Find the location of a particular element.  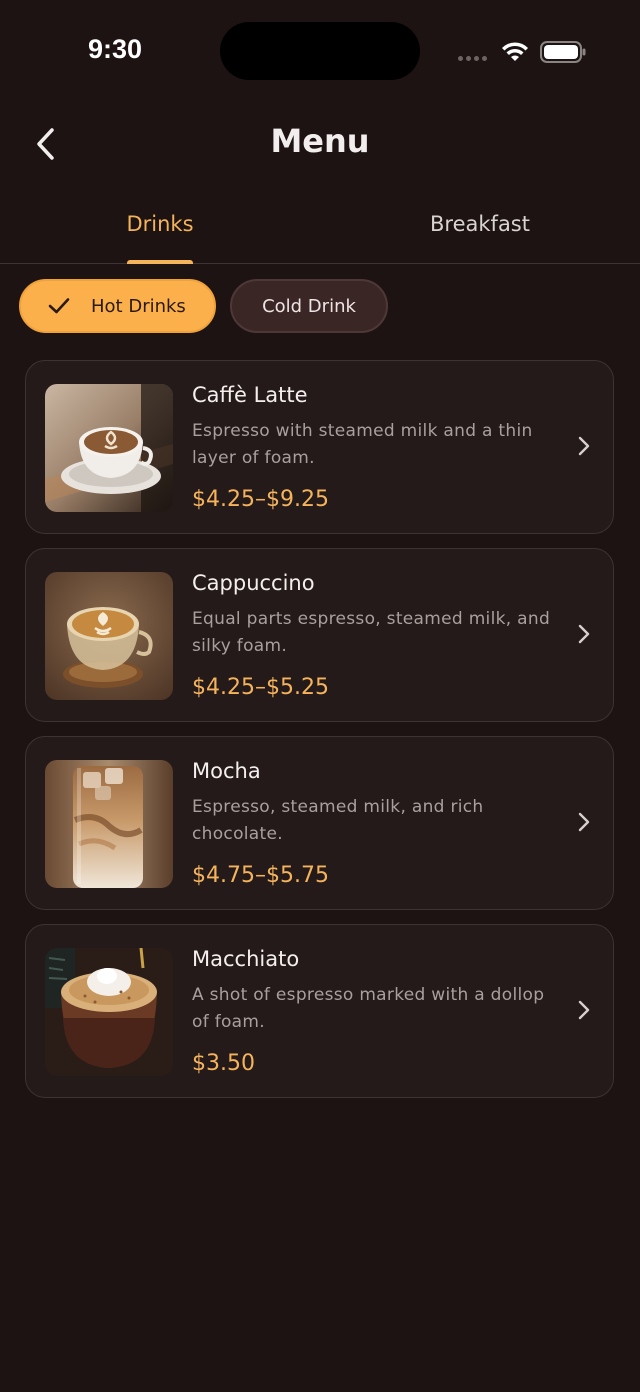

item-price: $3.50 is located at coordinates (223, 1063).